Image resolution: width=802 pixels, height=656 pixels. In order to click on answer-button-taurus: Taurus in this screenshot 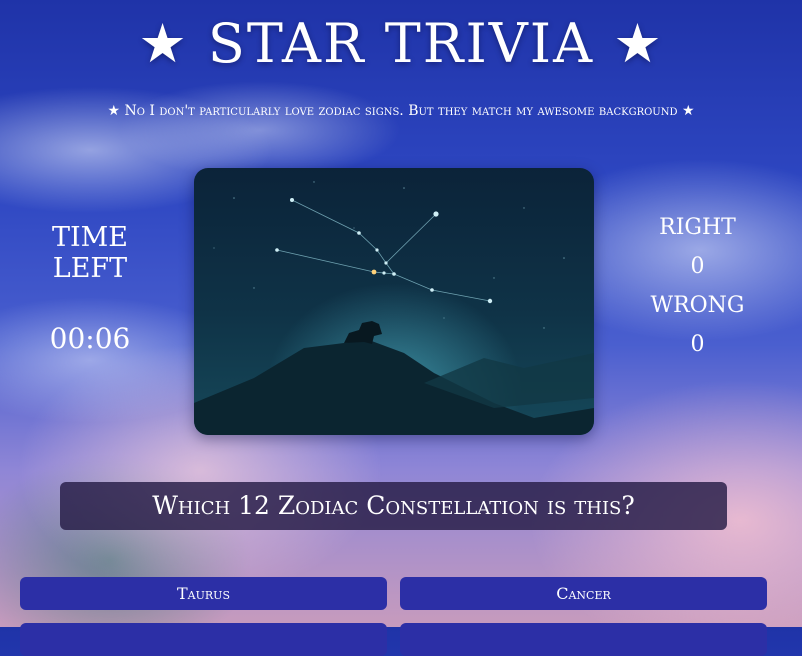, I will do `click(203, 593)`.